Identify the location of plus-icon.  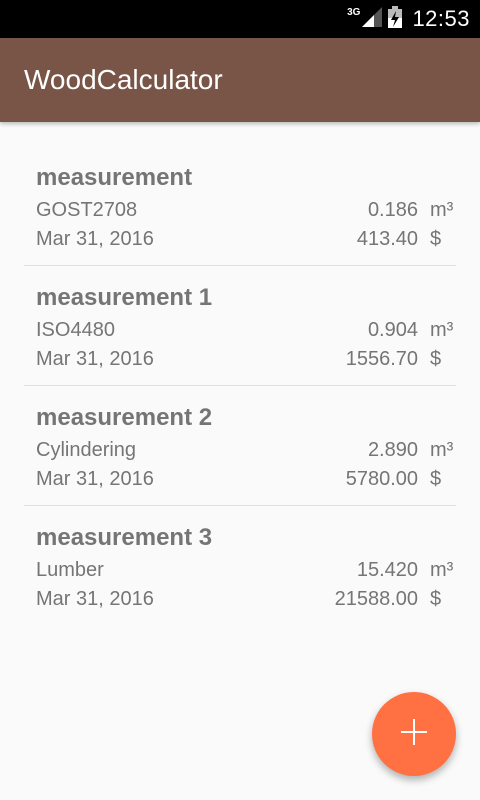
(414, 734).